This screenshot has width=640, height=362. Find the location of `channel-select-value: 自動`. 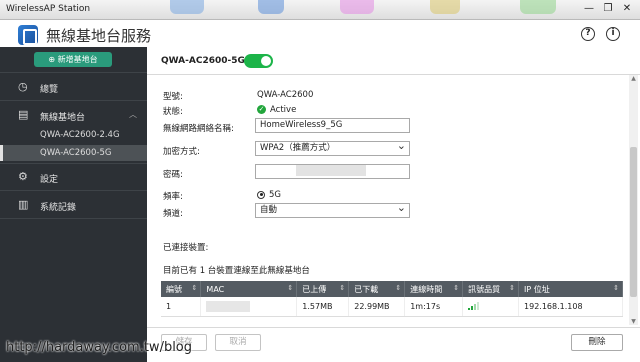

channel-select-value: 自動 is located at coordinates (269, 210).